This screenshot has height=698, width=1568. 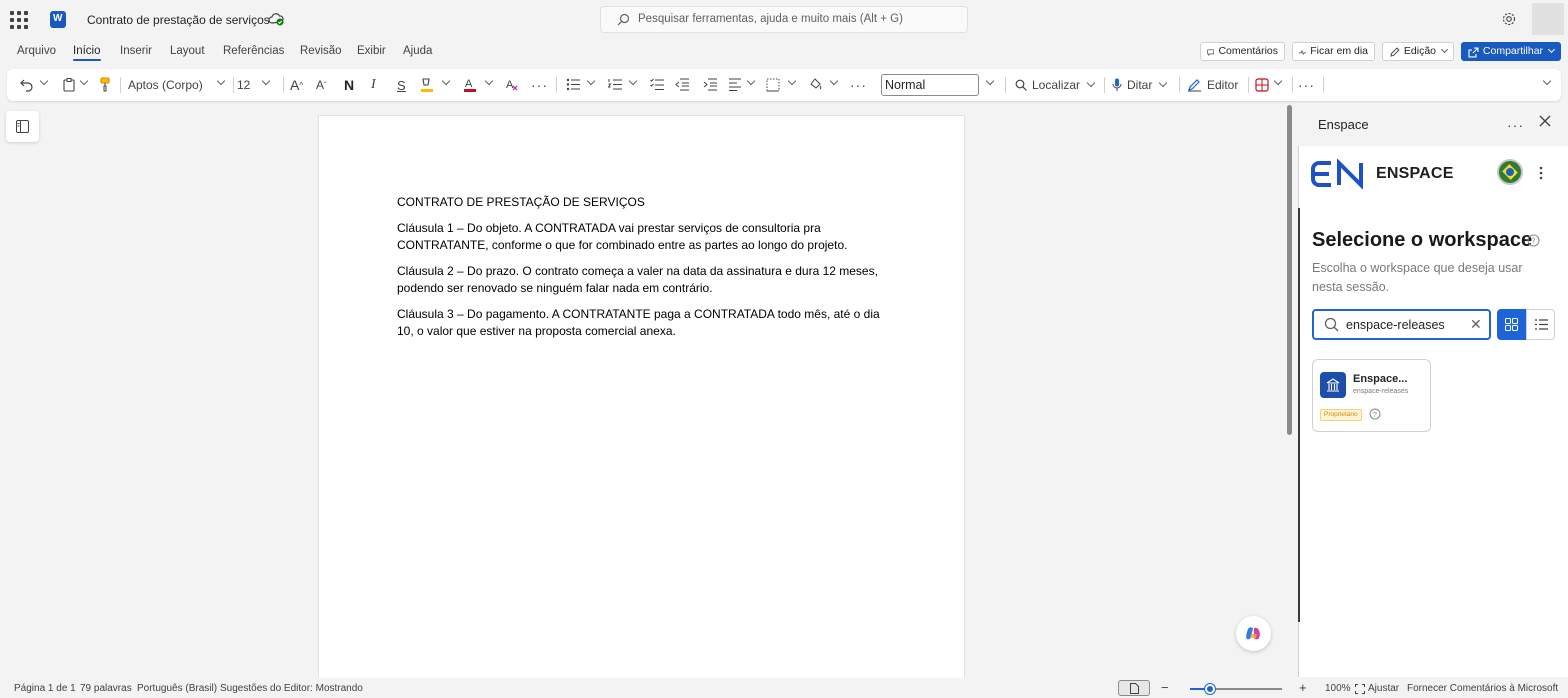 I want to click on word-logo-icon: W, so click(x=59, y=19).